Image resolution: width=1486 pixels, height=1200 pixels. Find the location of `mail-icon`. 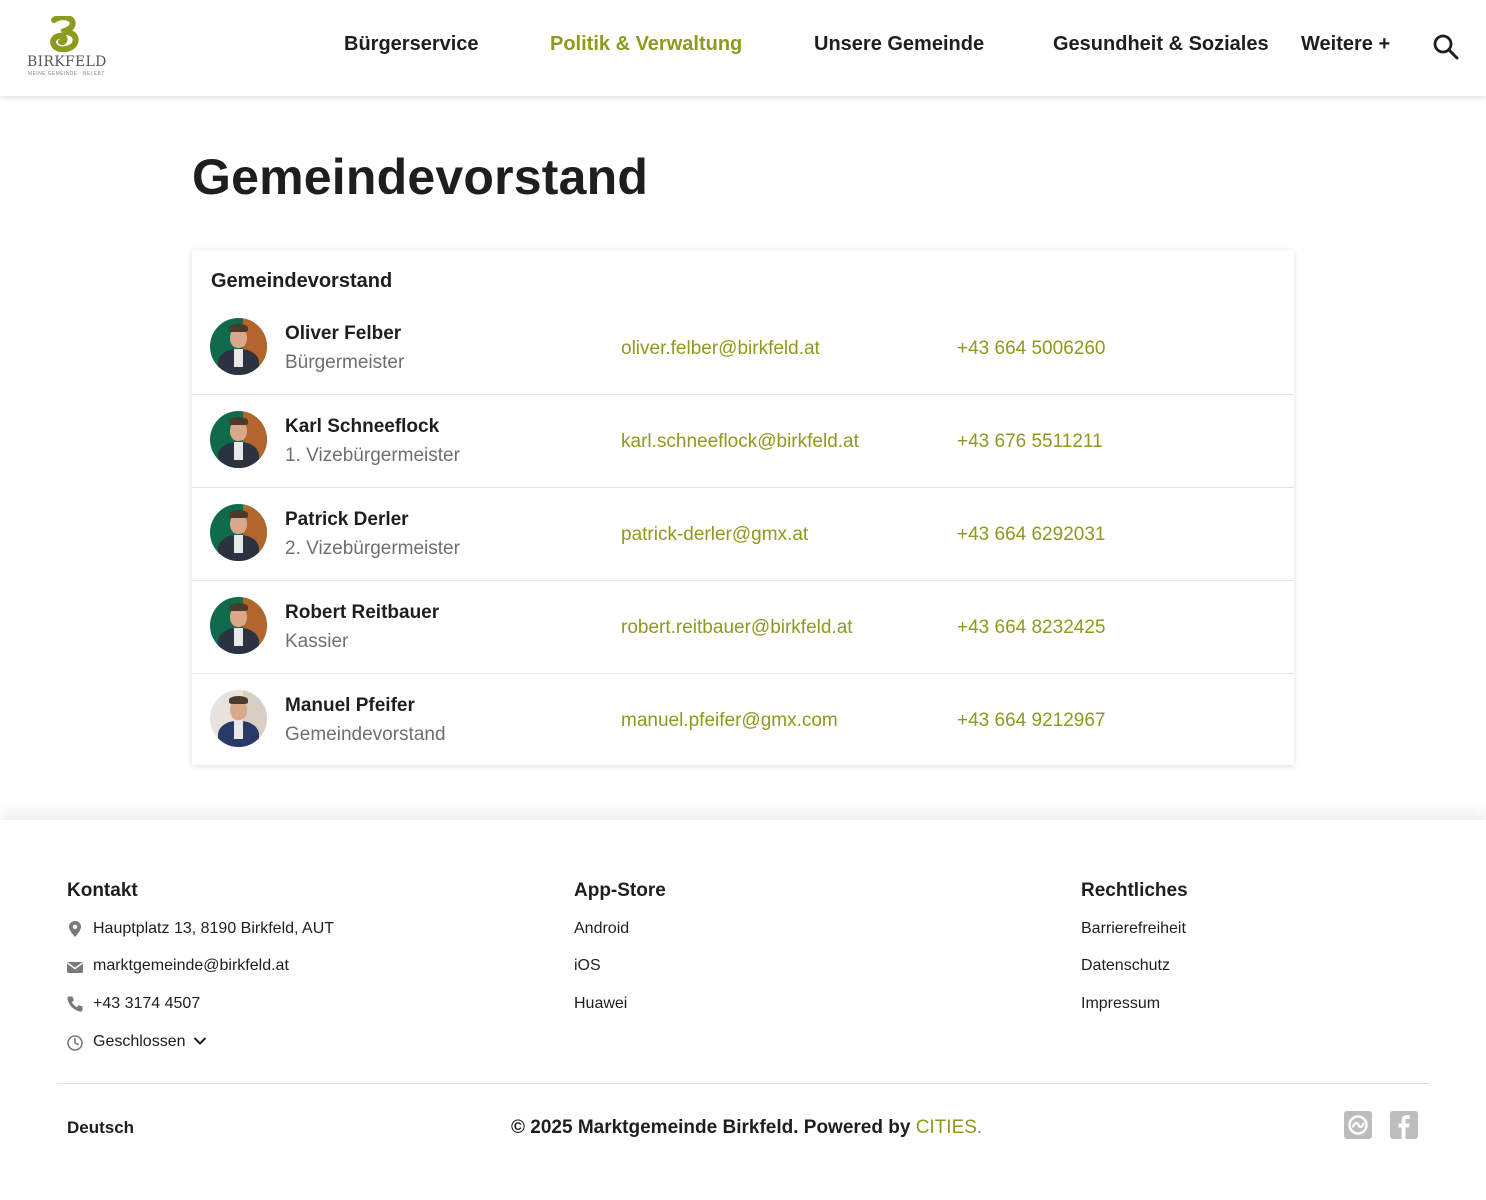

mail-icon is located at coordinates (75, 967).